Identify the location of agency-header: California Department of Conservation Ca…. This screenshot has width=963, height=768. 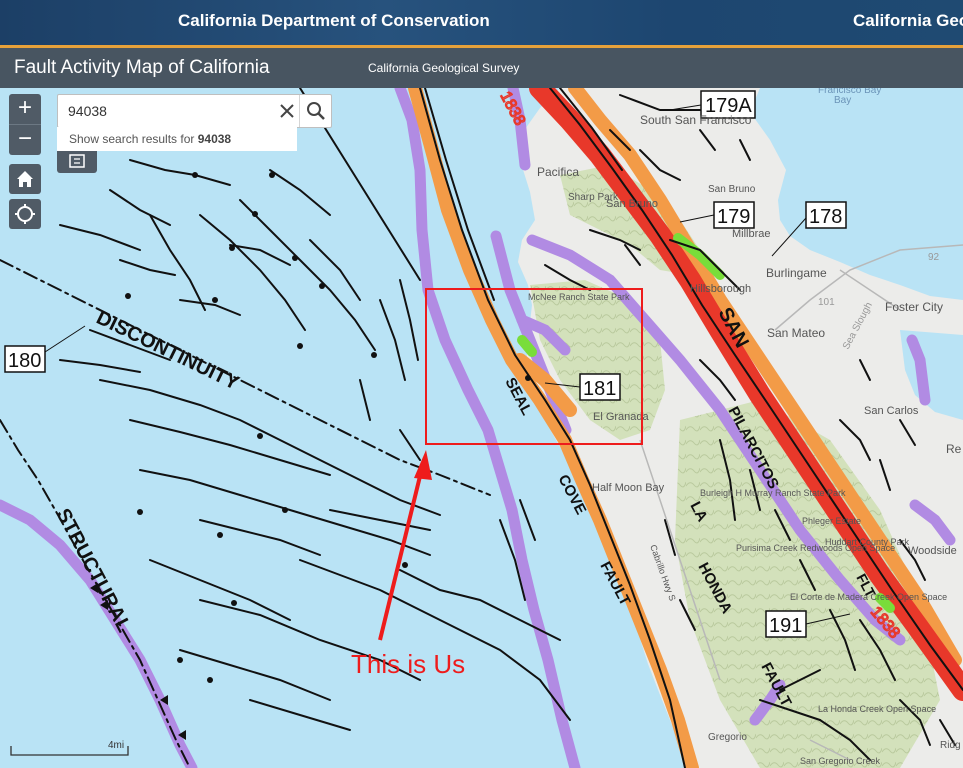
(481, 24).